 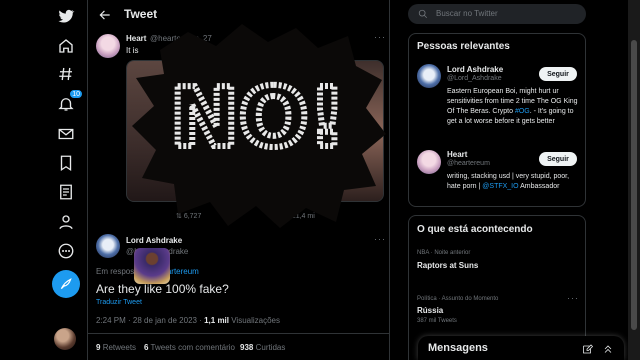 I want to click on page-title: Tweet, so click(x=141, y=14).